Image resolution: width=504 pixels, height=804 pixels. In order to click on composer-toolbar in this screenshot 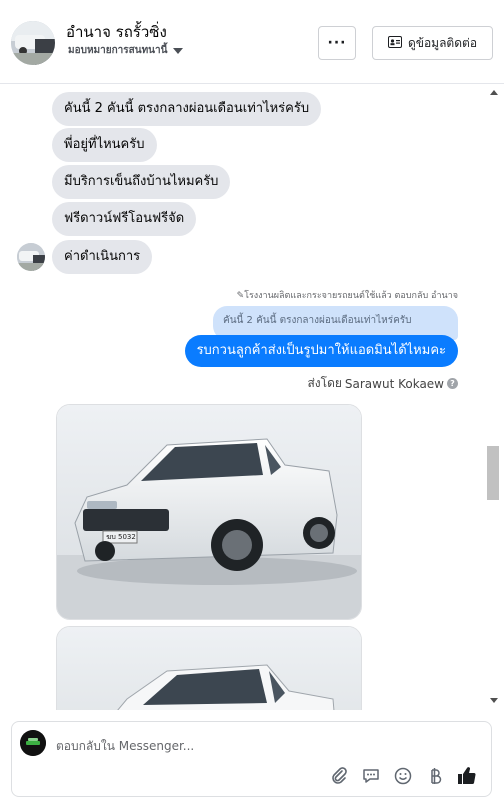, I will do `click(403, 776)`.